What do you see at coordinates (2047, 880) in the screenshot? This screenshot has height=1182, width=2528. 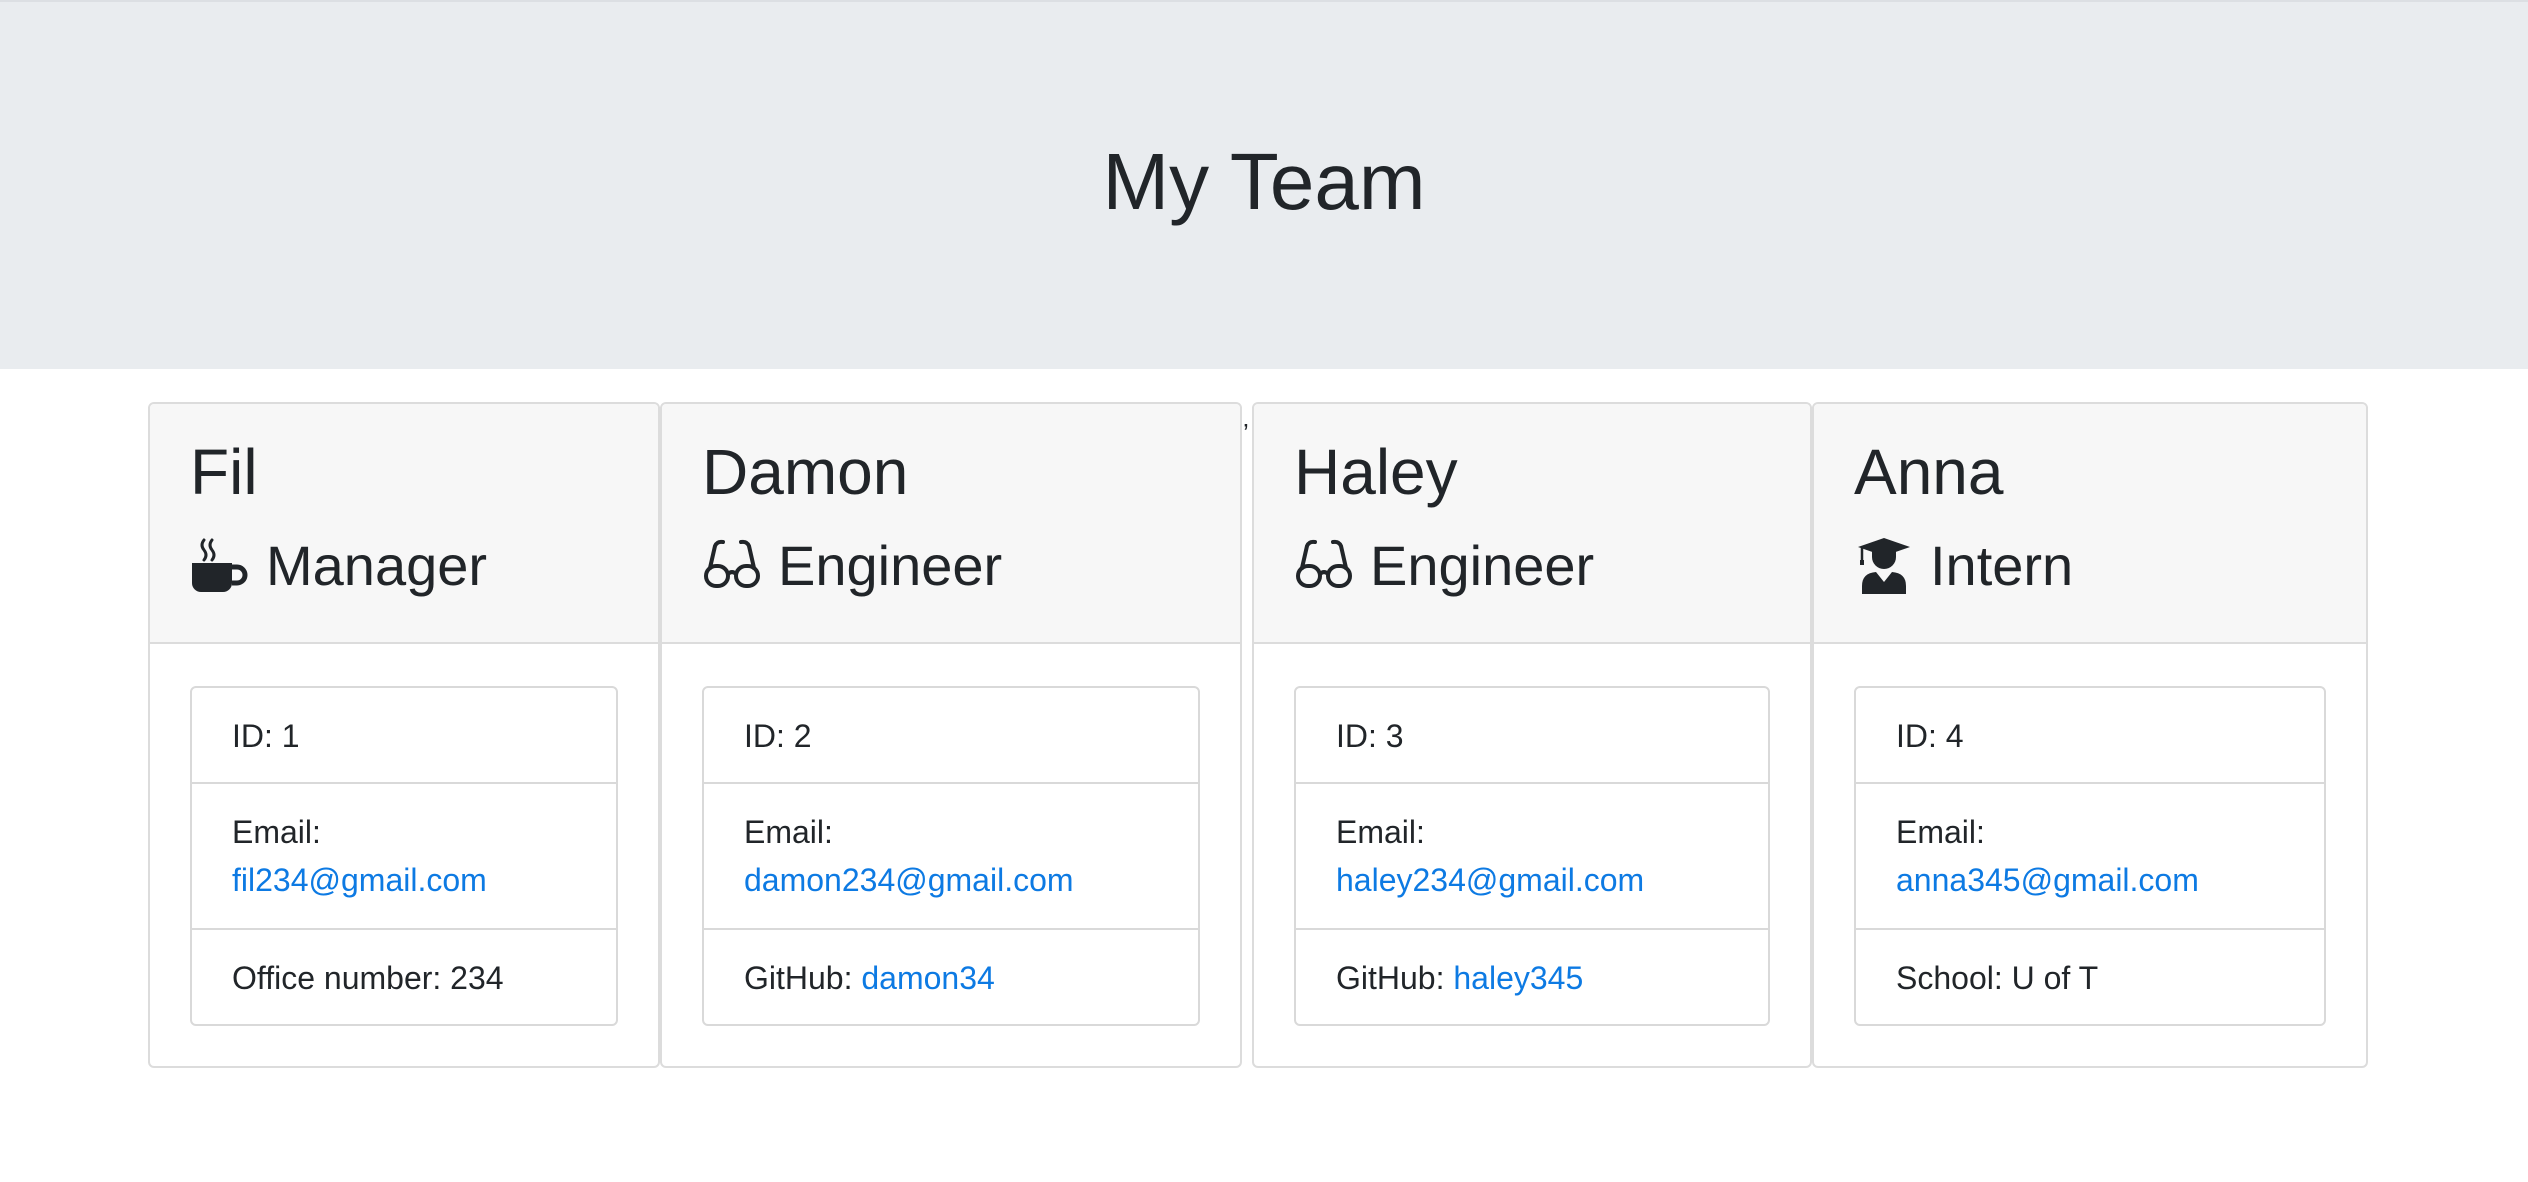 I see `email-link: anna345@gmail.com` at bounding box center [2047, 880].